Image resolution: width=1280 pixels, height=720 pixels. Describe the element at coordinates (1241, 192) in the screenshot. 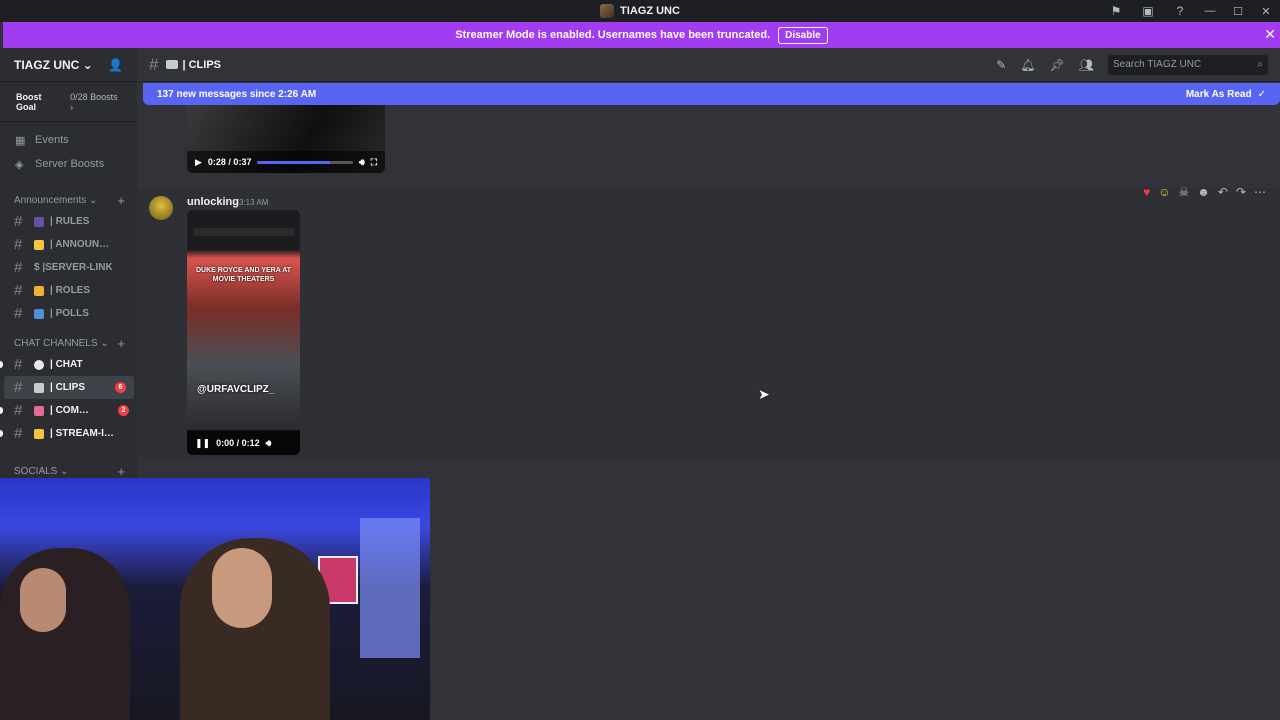

I see `forward-icon: ↷` at that location.